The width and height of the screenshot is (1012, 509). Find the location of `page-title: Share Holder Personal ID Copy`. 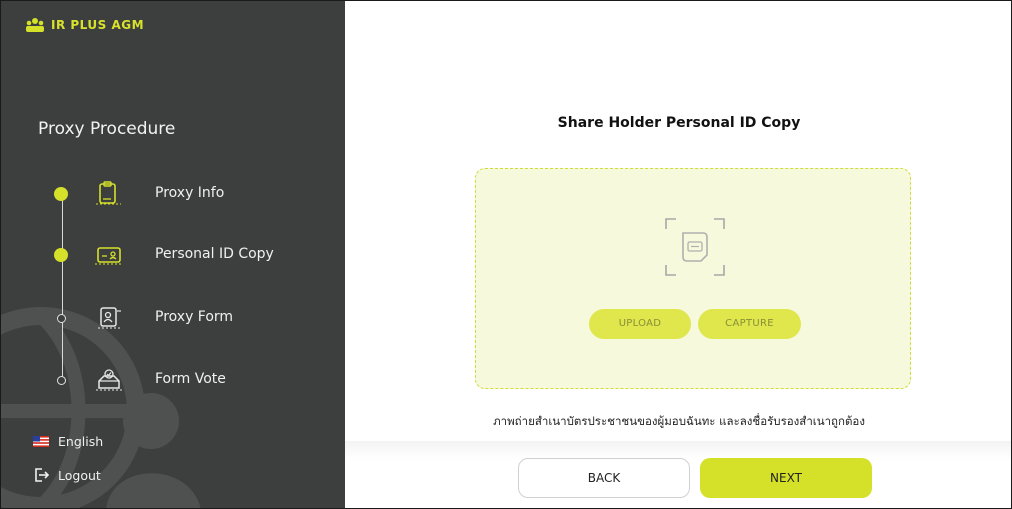

page-title: Share Holder Personal ID Copy is located at coordinates (679, 123).